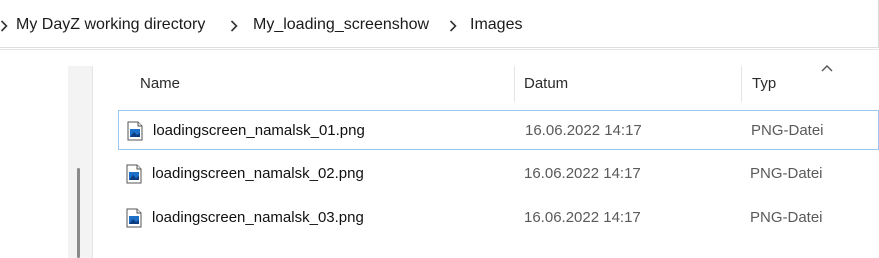  I want to click on sort-ascending-icon, so click(827, 68).